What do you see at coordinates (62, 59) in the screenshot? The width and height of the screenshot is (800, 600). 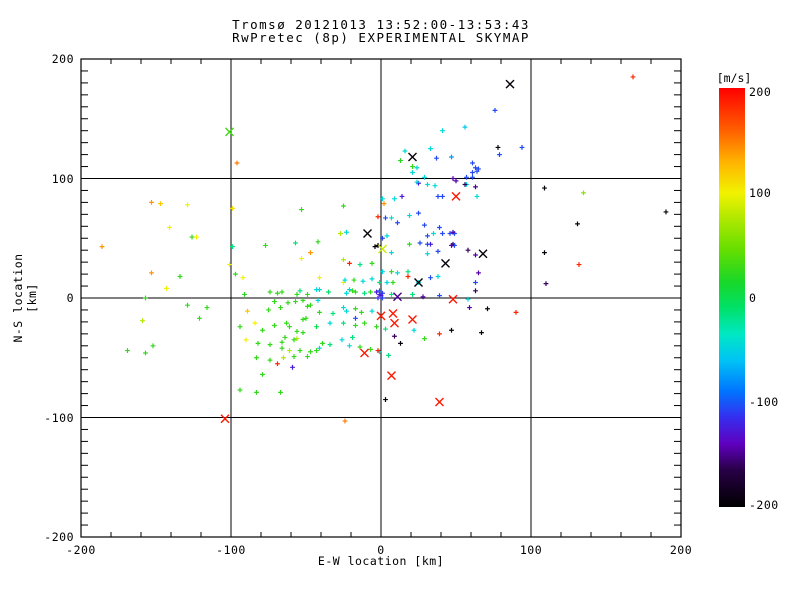 I see `y-tick-label: 200` at bounding box center [62, 59].